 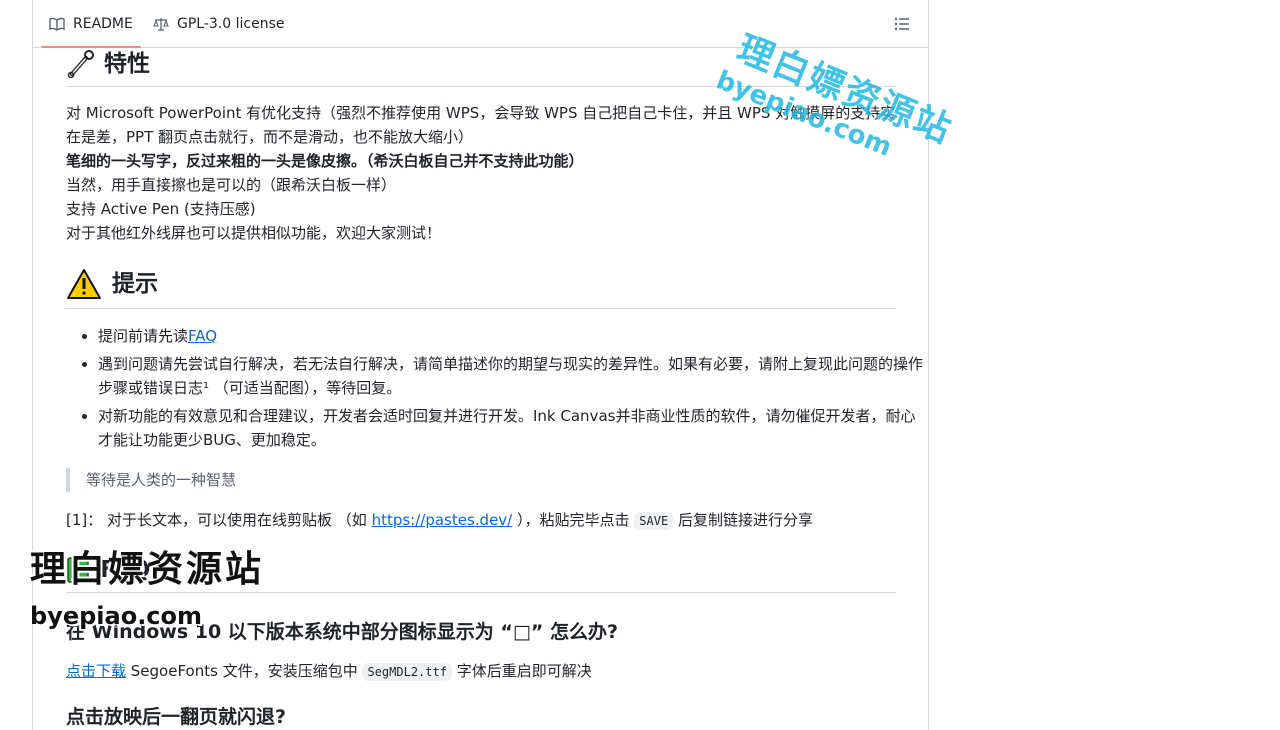 I want to click on warning-icon, so click(x=84, y=284).